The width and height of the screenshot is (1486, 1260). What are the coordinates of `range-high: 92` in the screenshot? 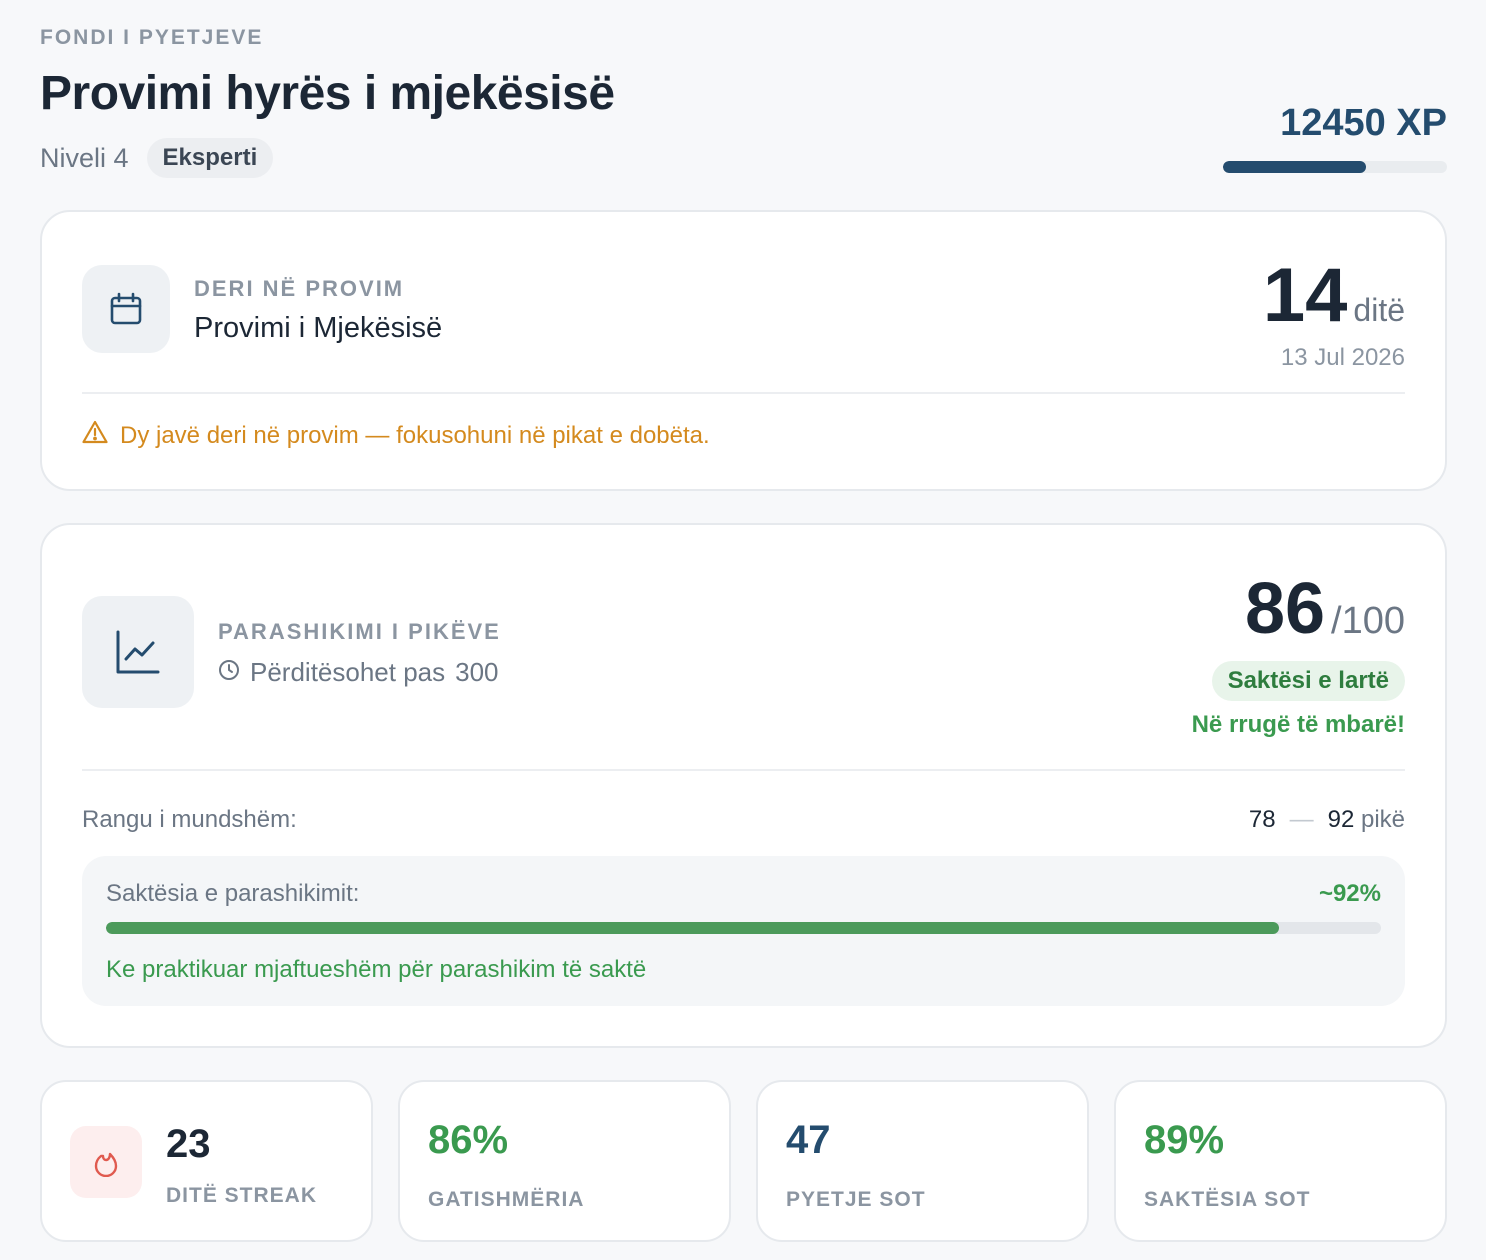 It's located at (1341, 819).